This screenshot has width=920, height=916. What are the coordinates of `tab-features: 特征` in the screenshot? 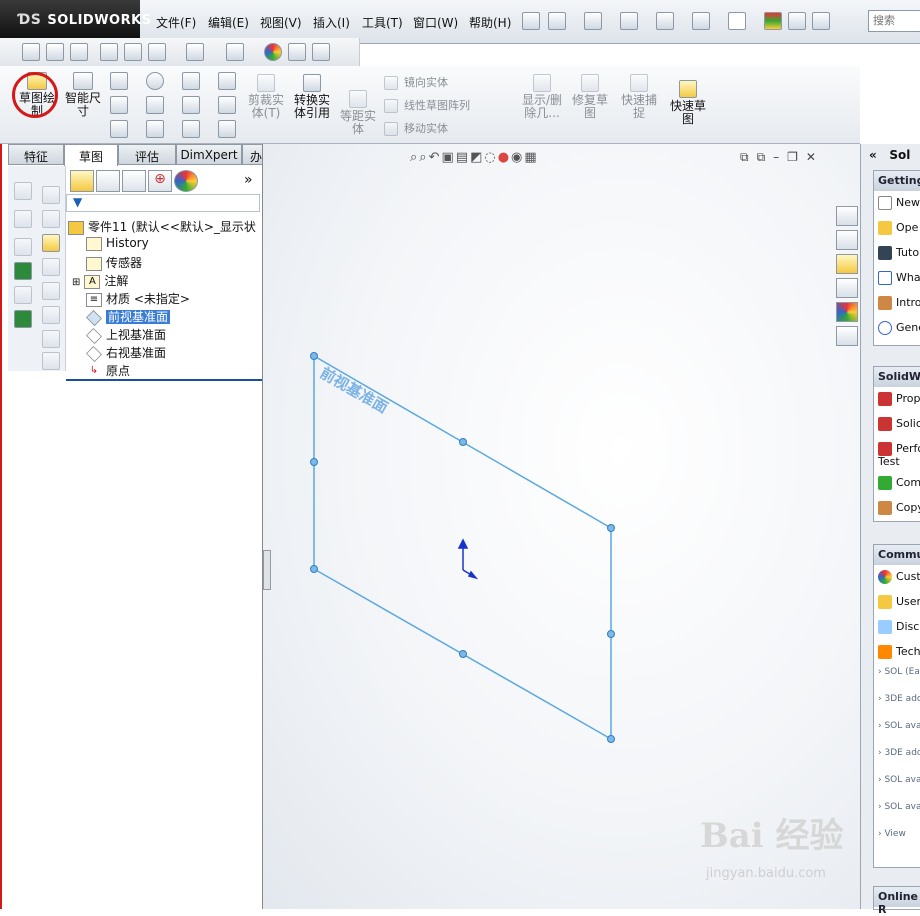 It's located at (36, 154).